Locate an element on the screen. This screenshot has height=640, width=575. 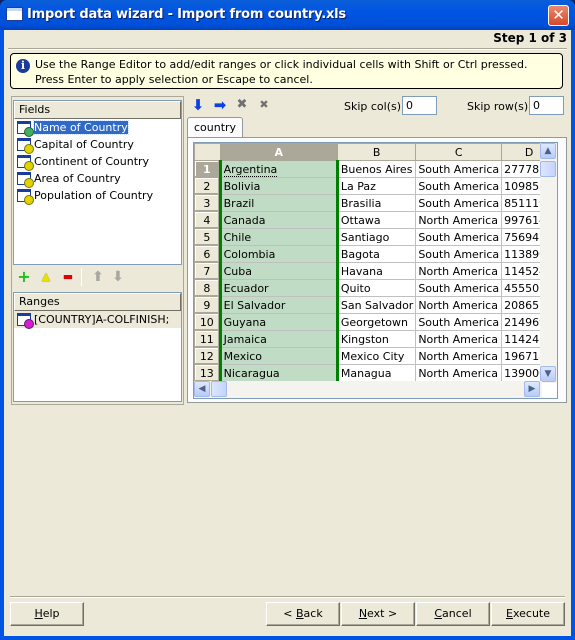
sheet-cell: Kingston is located at coordinates (376, 339).